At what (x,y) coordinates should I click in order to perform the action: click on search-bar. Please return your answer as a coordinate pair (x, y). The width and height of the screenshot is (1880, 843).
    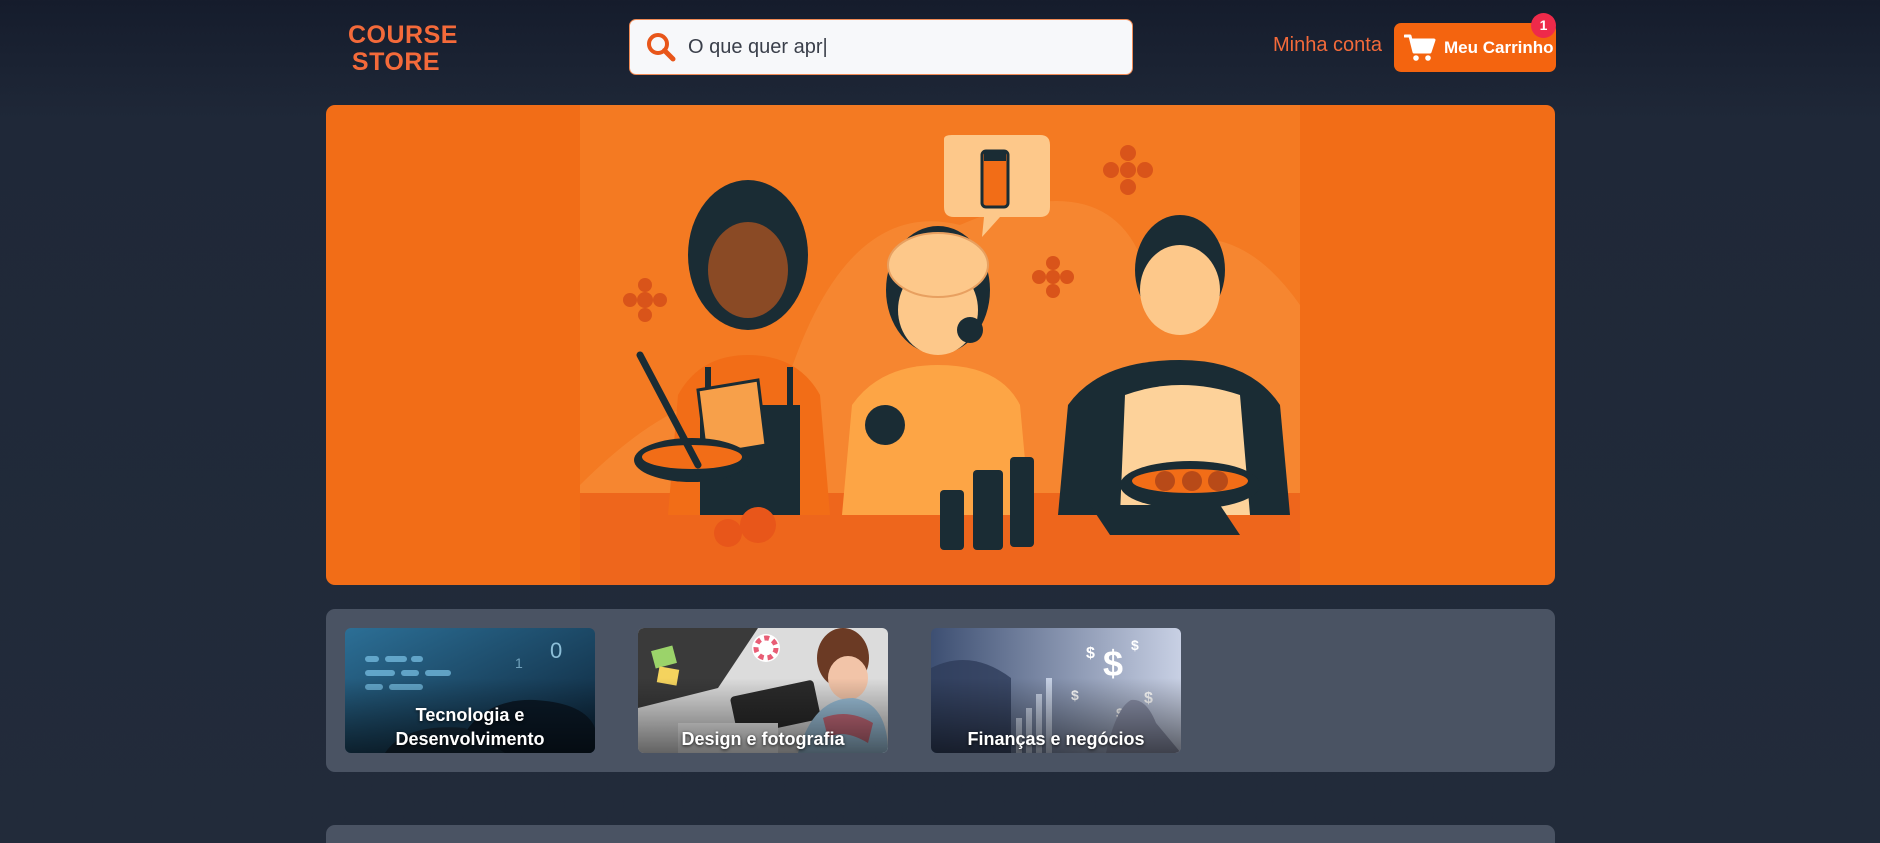
    Looking at the image, I should click on (881, 47).